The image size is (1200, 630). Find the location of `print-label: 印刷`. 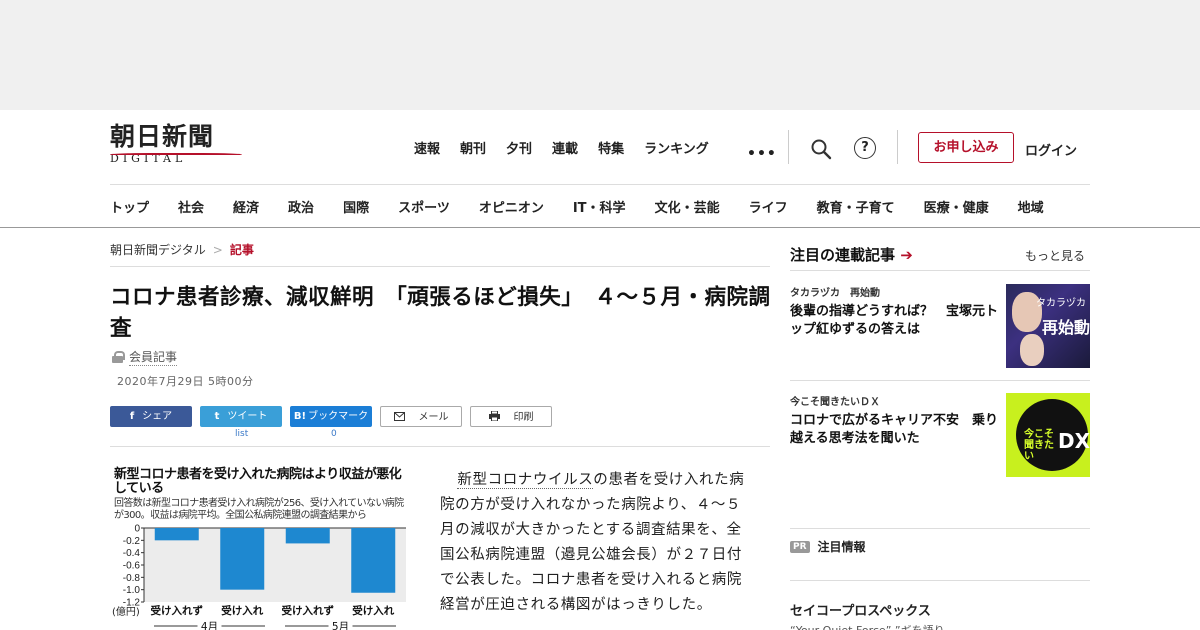

print-label: 印刷 is located at coordinates (523, 417).